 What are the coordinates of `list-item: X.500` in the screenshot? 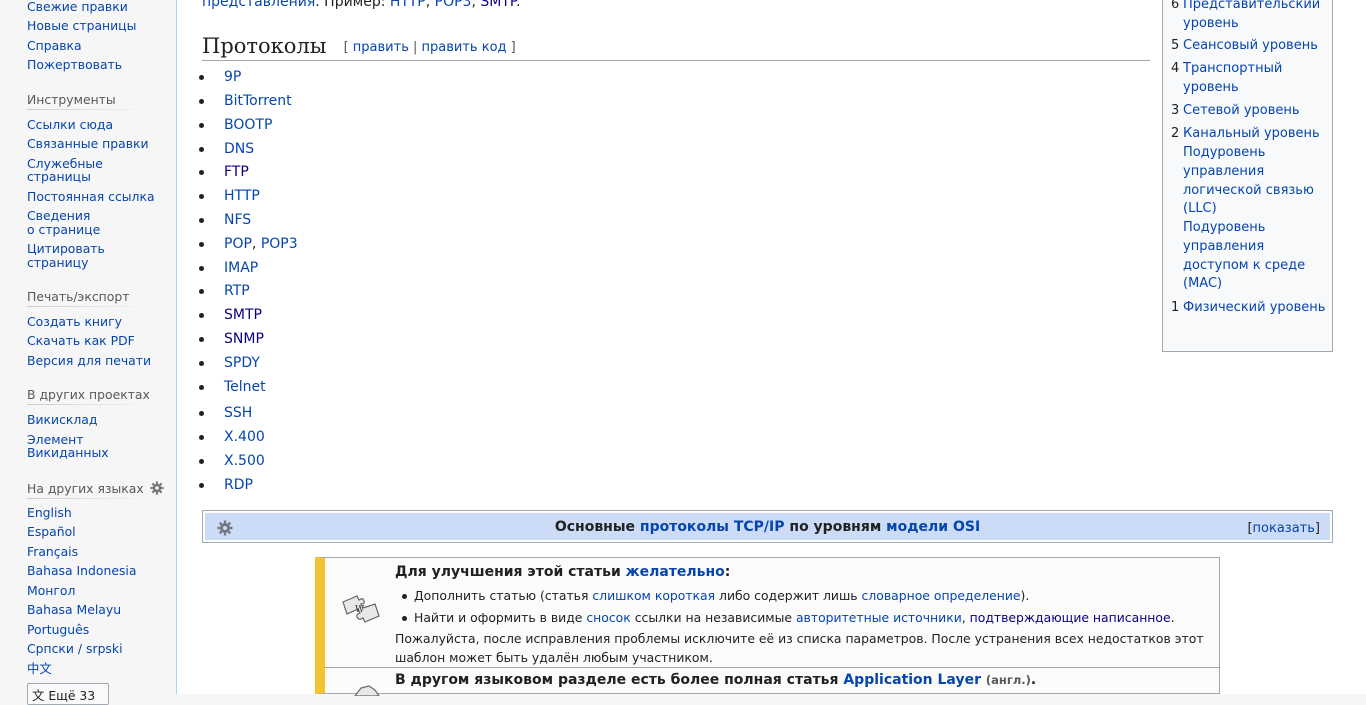 It's located at (232, 461).